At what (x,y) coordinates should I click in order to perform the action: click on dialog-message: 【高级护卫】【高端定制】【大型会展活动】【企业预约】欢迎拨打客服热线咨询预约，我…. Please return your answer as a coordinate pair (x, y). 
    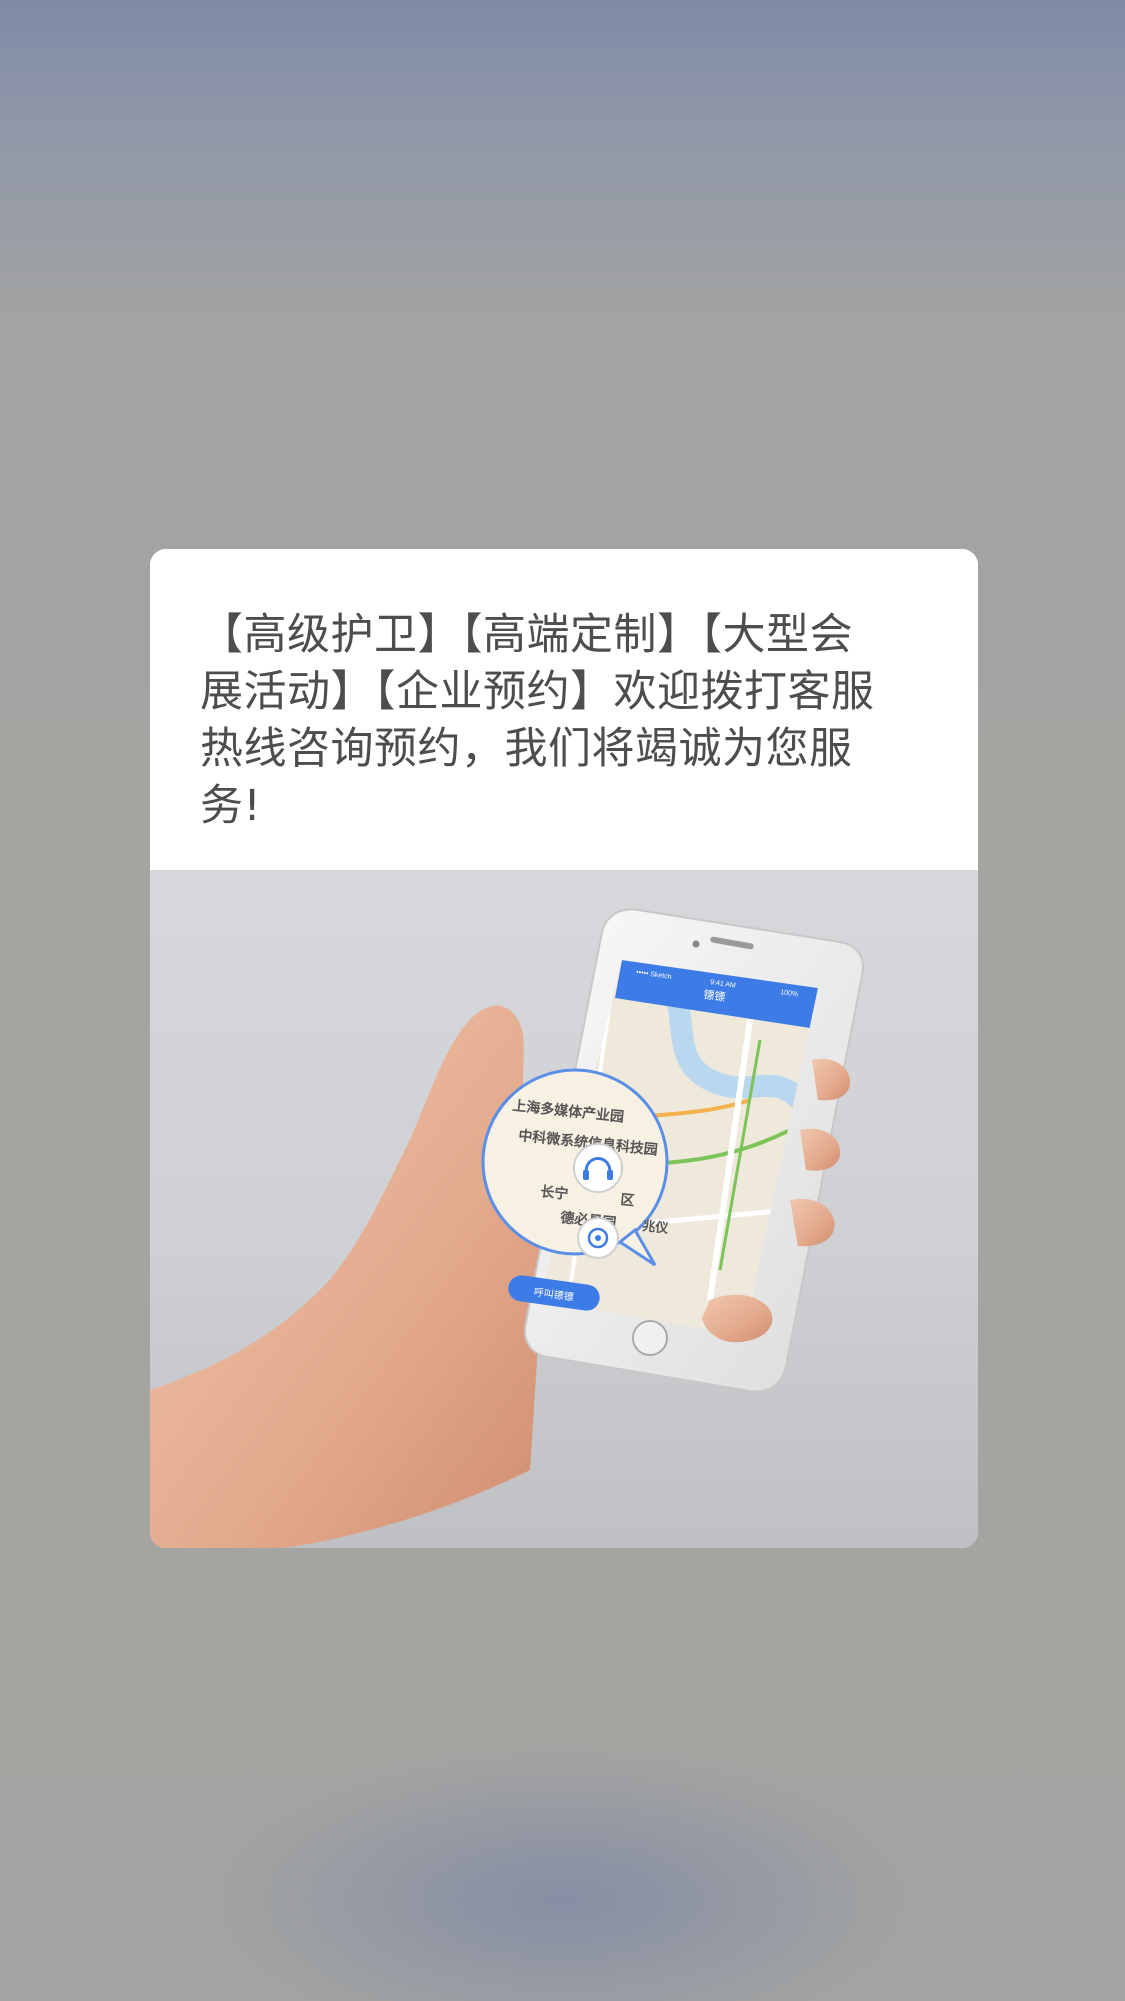
    Looking at the image, I should click on (537, 720).